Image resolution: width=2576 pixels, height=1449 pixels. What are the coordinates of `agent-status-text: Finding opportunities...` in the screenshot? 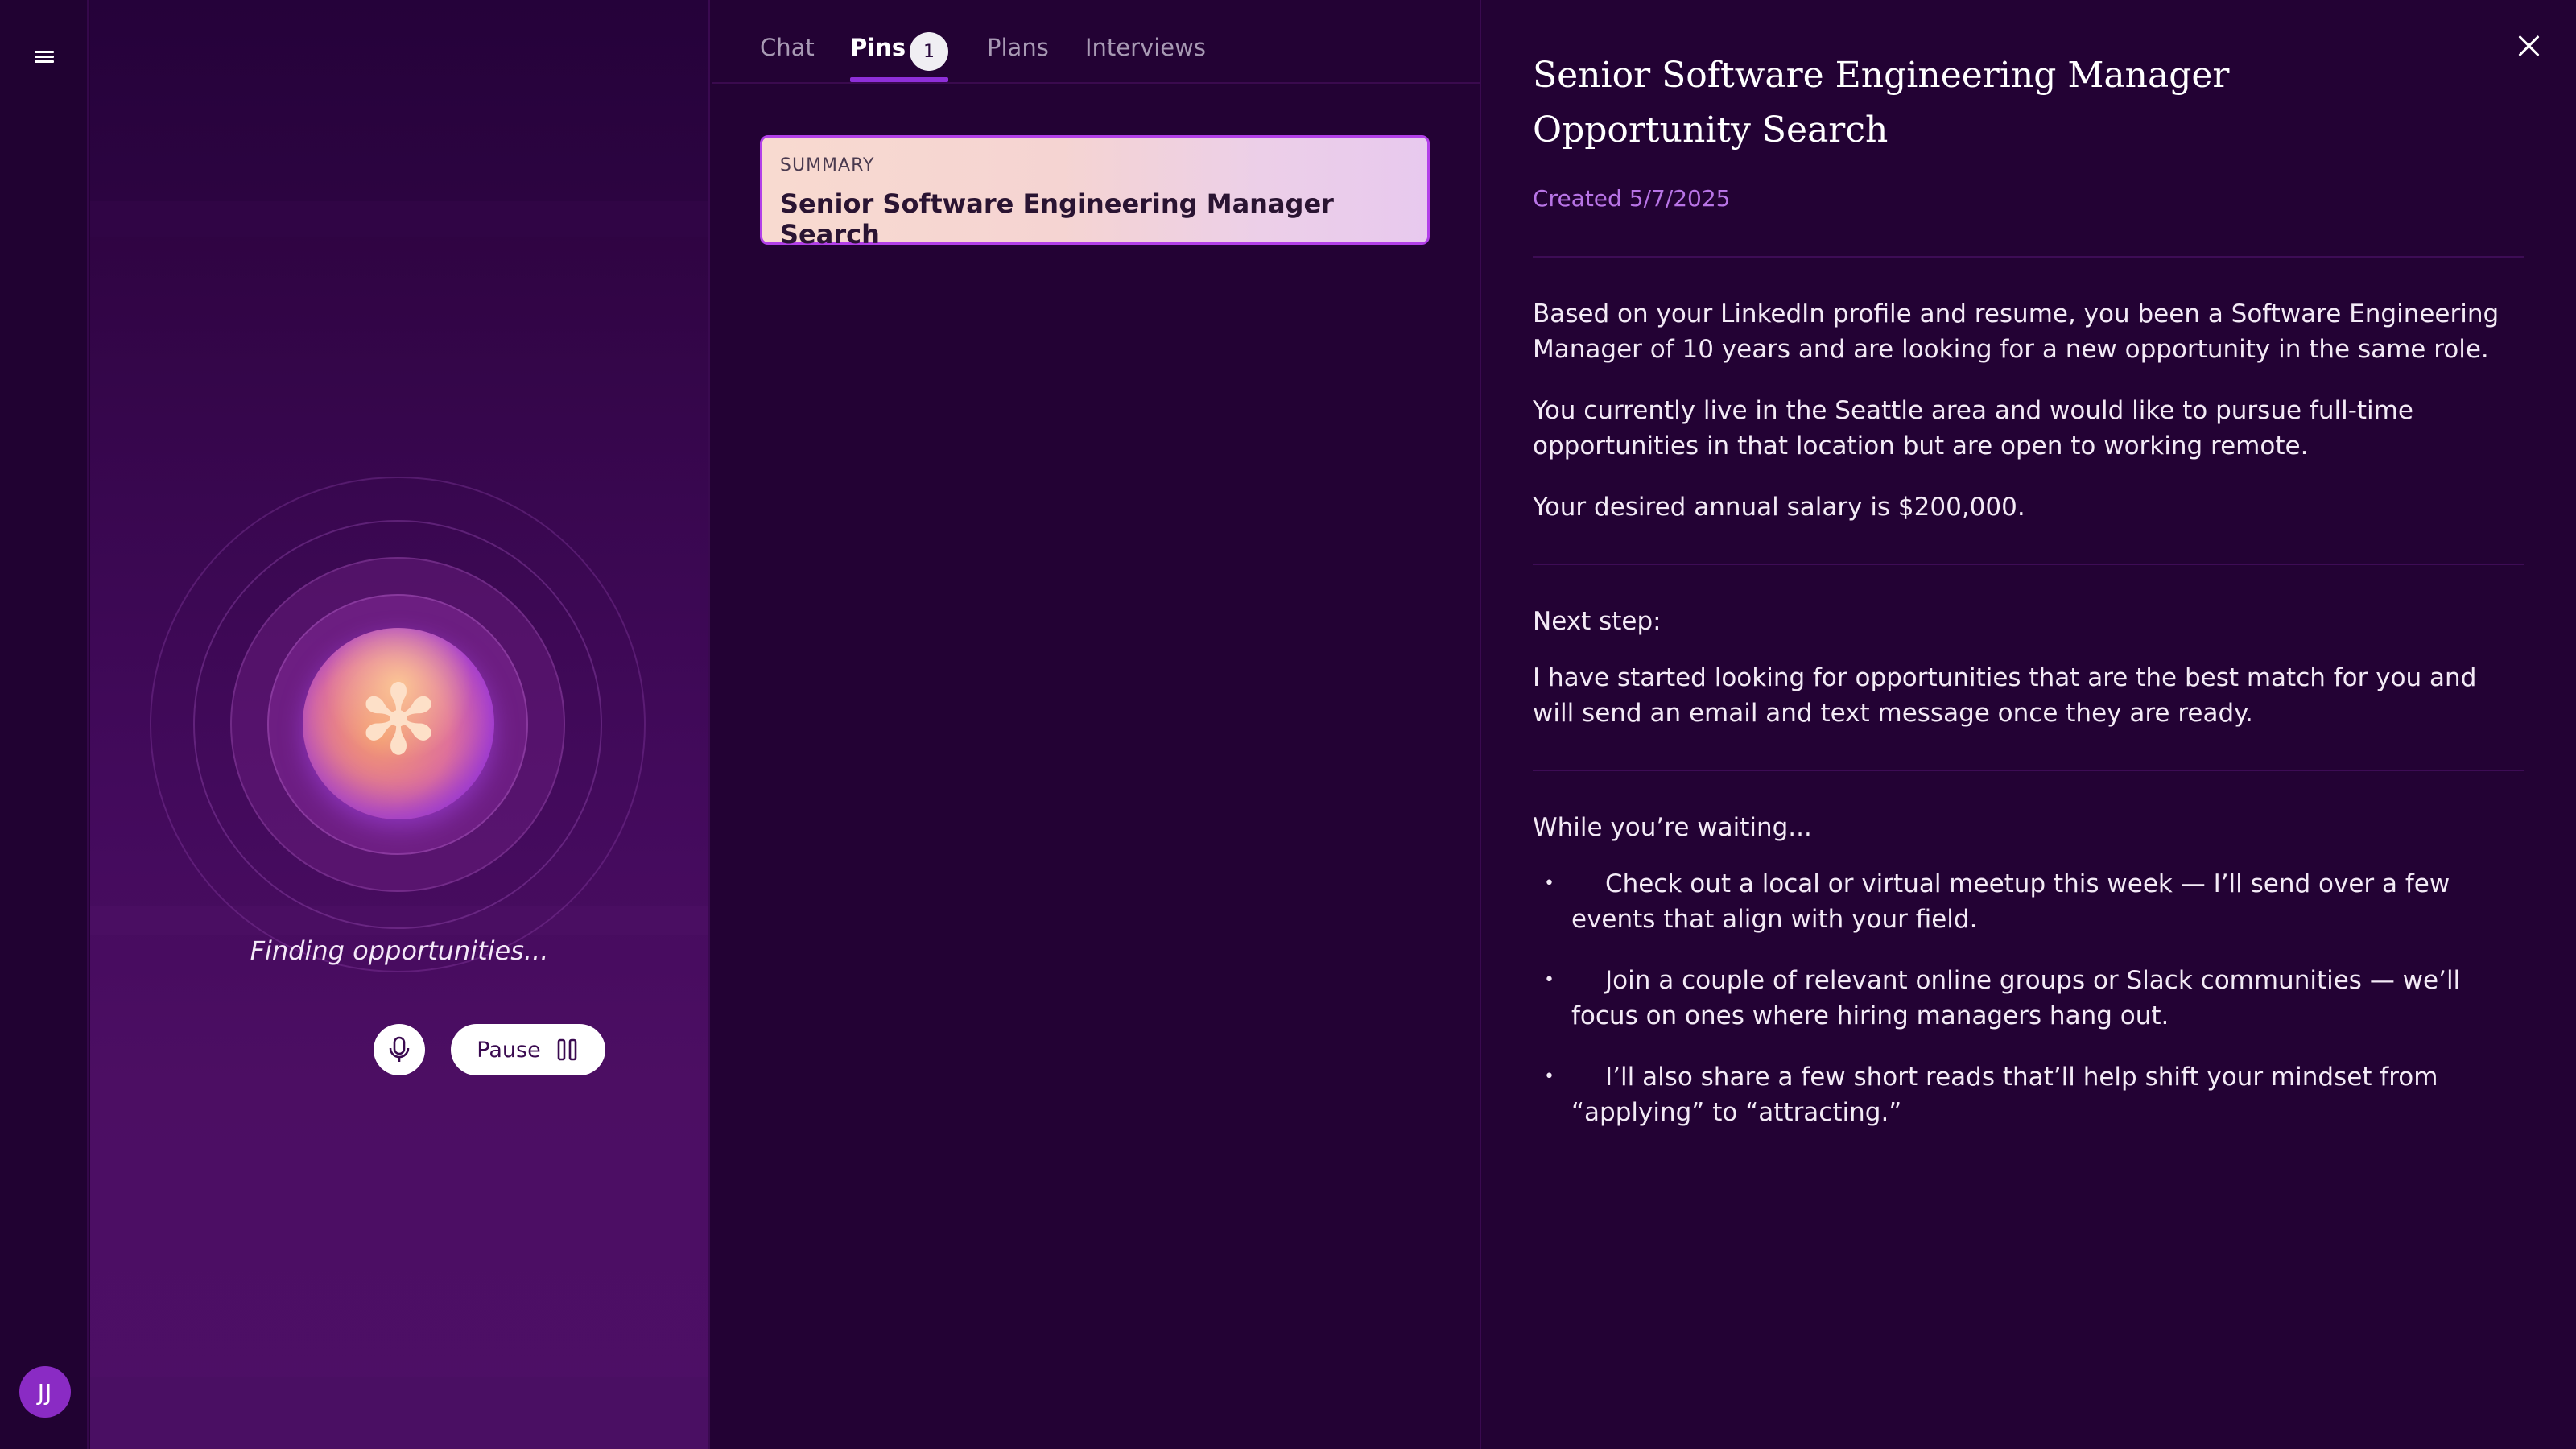 It's located at (399, 950).